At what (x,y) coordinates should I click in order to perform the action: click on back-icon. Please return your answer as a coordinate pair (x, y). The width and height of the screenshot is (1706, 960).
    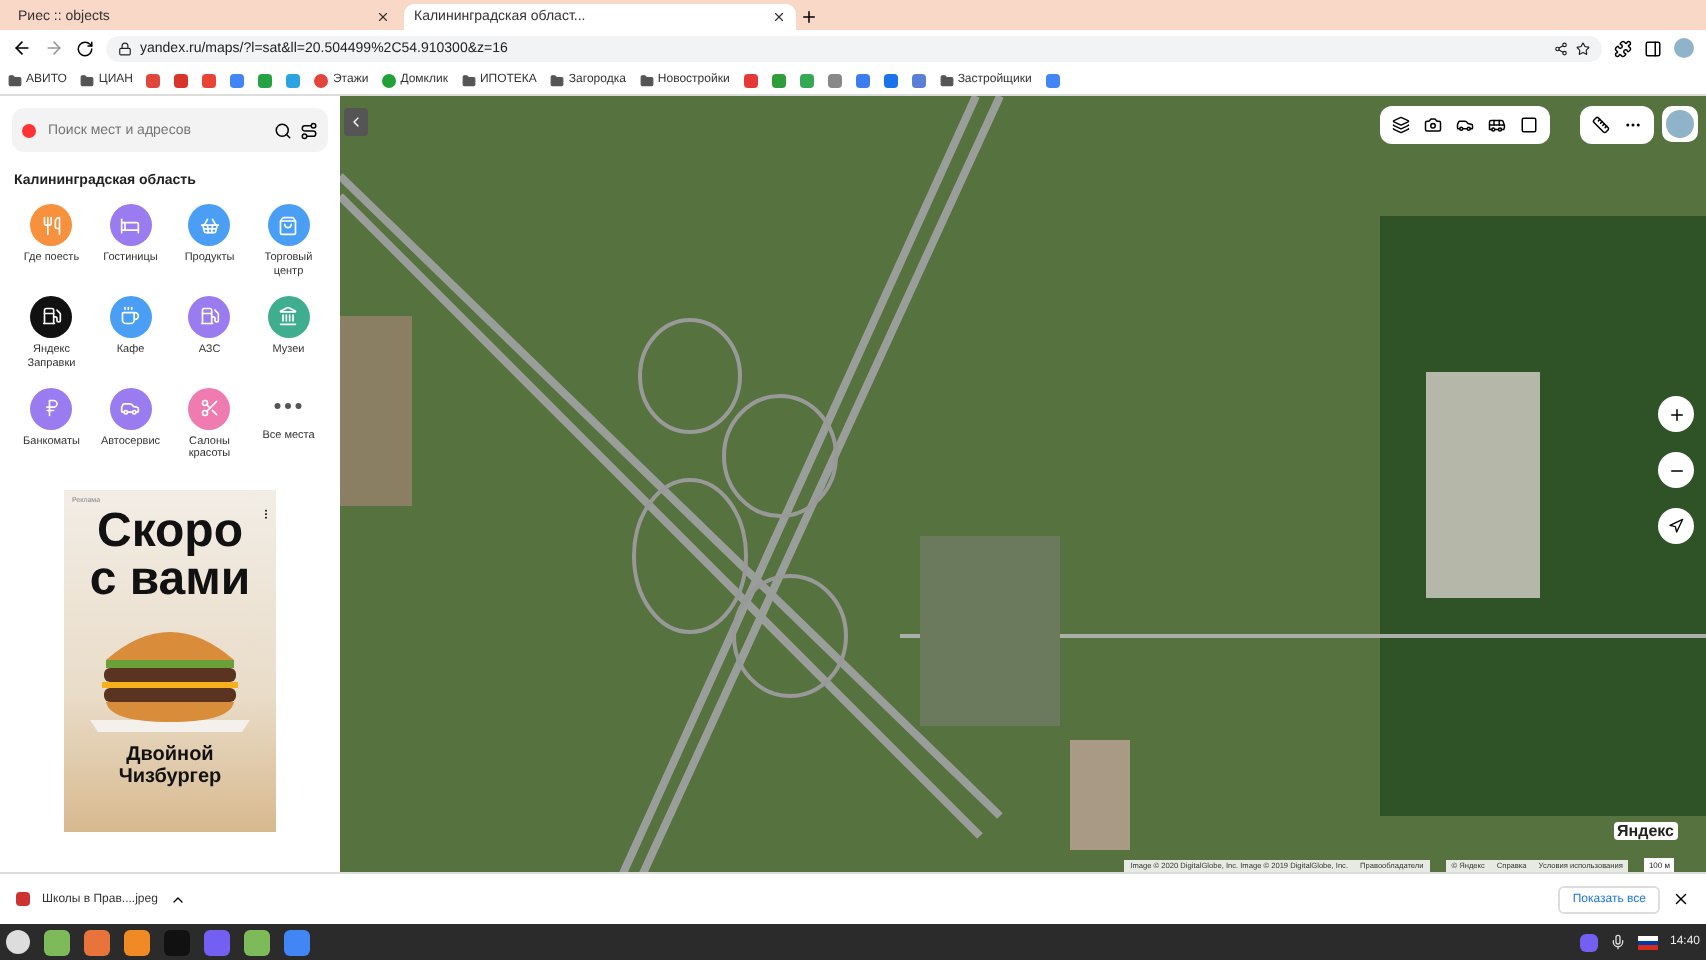
    Looking at the image, I should click on (22, 48).